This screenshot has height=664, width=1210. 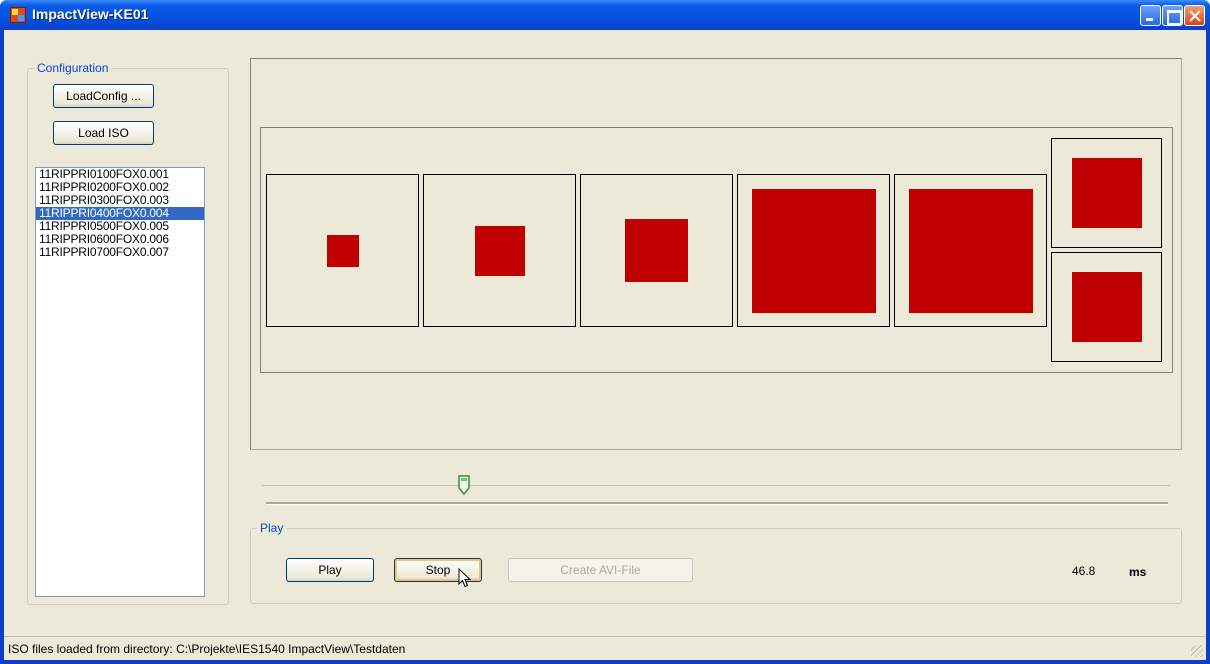 I want to click on title-bar: ImpactView-KE01, so click(x=605, y=15).